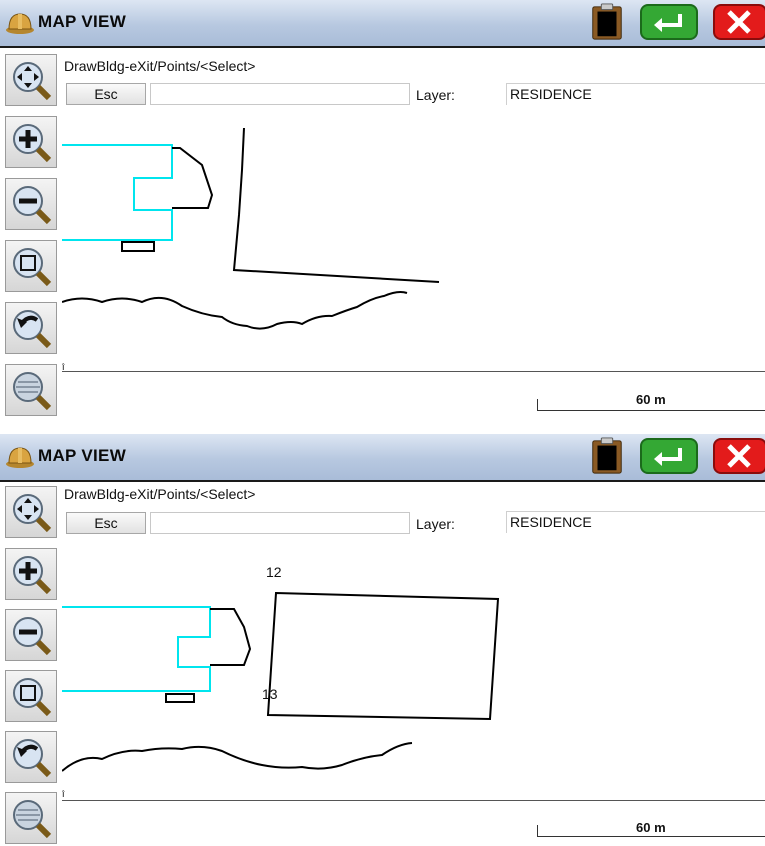 The height and width of the screenshot is (846, 765). I want to click on point-label-13: 13, so click(270, 694).